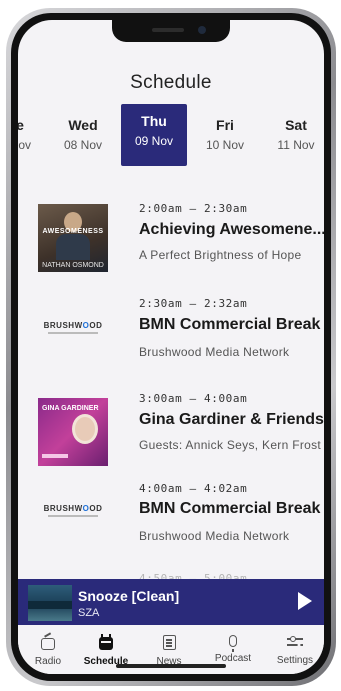  What do you see at coordinates (230, 445) in the screenshot?
I see `show-subtitle: Guests: Annick Seys, Kern Frost` at bounding box center [230, 445].